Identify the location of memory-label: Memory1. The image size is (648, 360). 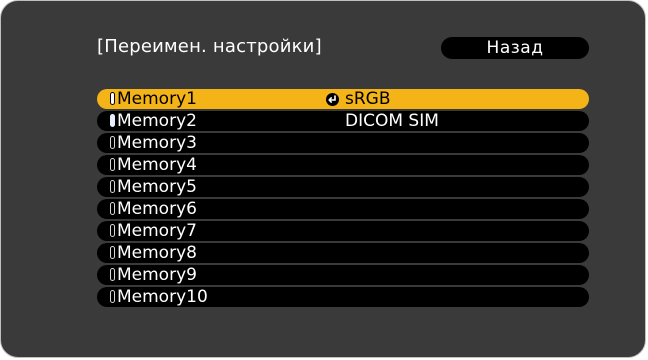
(157, 99).